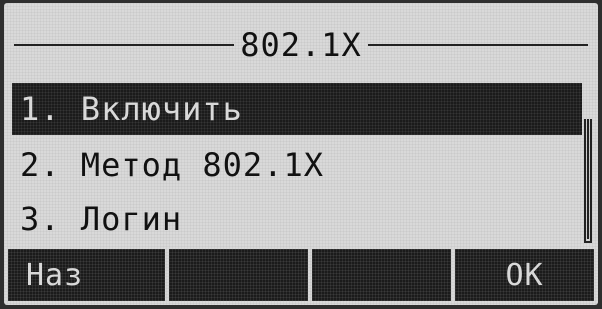 The image size is (602, 309). Describe the element at coordinates (124, 45) in the screenshot. I see `title-rule-left` at that location.